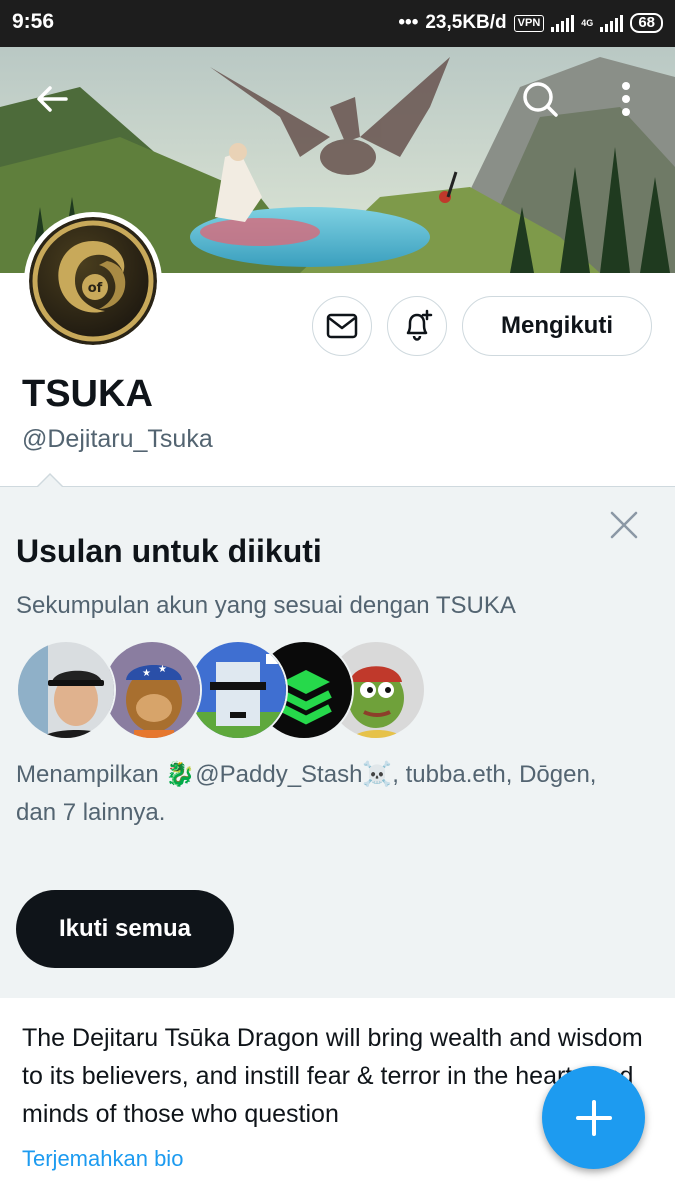 This screenshot has width=675, height=1200. I want to click on suggested-avatars: ★ ★, so click(226, 690).